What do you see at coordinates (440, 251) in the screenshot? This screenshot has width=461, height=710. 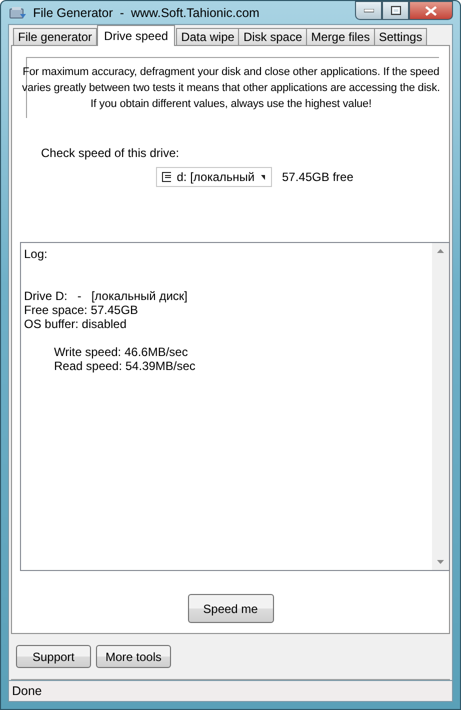 I see `up-arrow-icon` at bounding box center [440, 251].